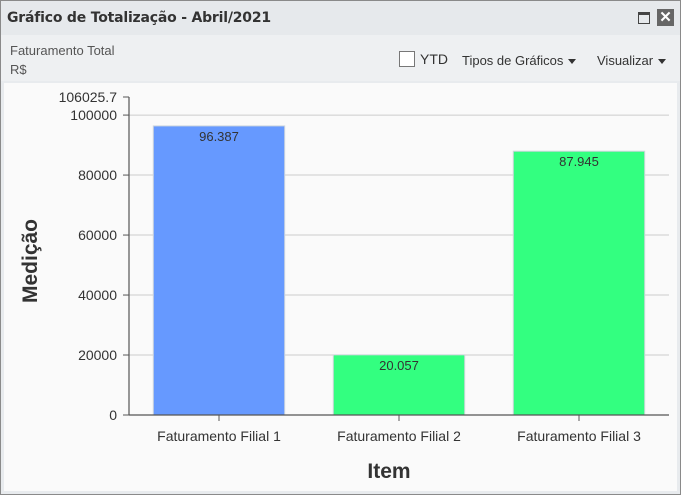 Image resolution: width=681 pixels, height=495 pixels. What do you see at coordinates (97, 355) in the screenshot?
I see `y-tick-label: 20000` at bounding box center [97, 355].